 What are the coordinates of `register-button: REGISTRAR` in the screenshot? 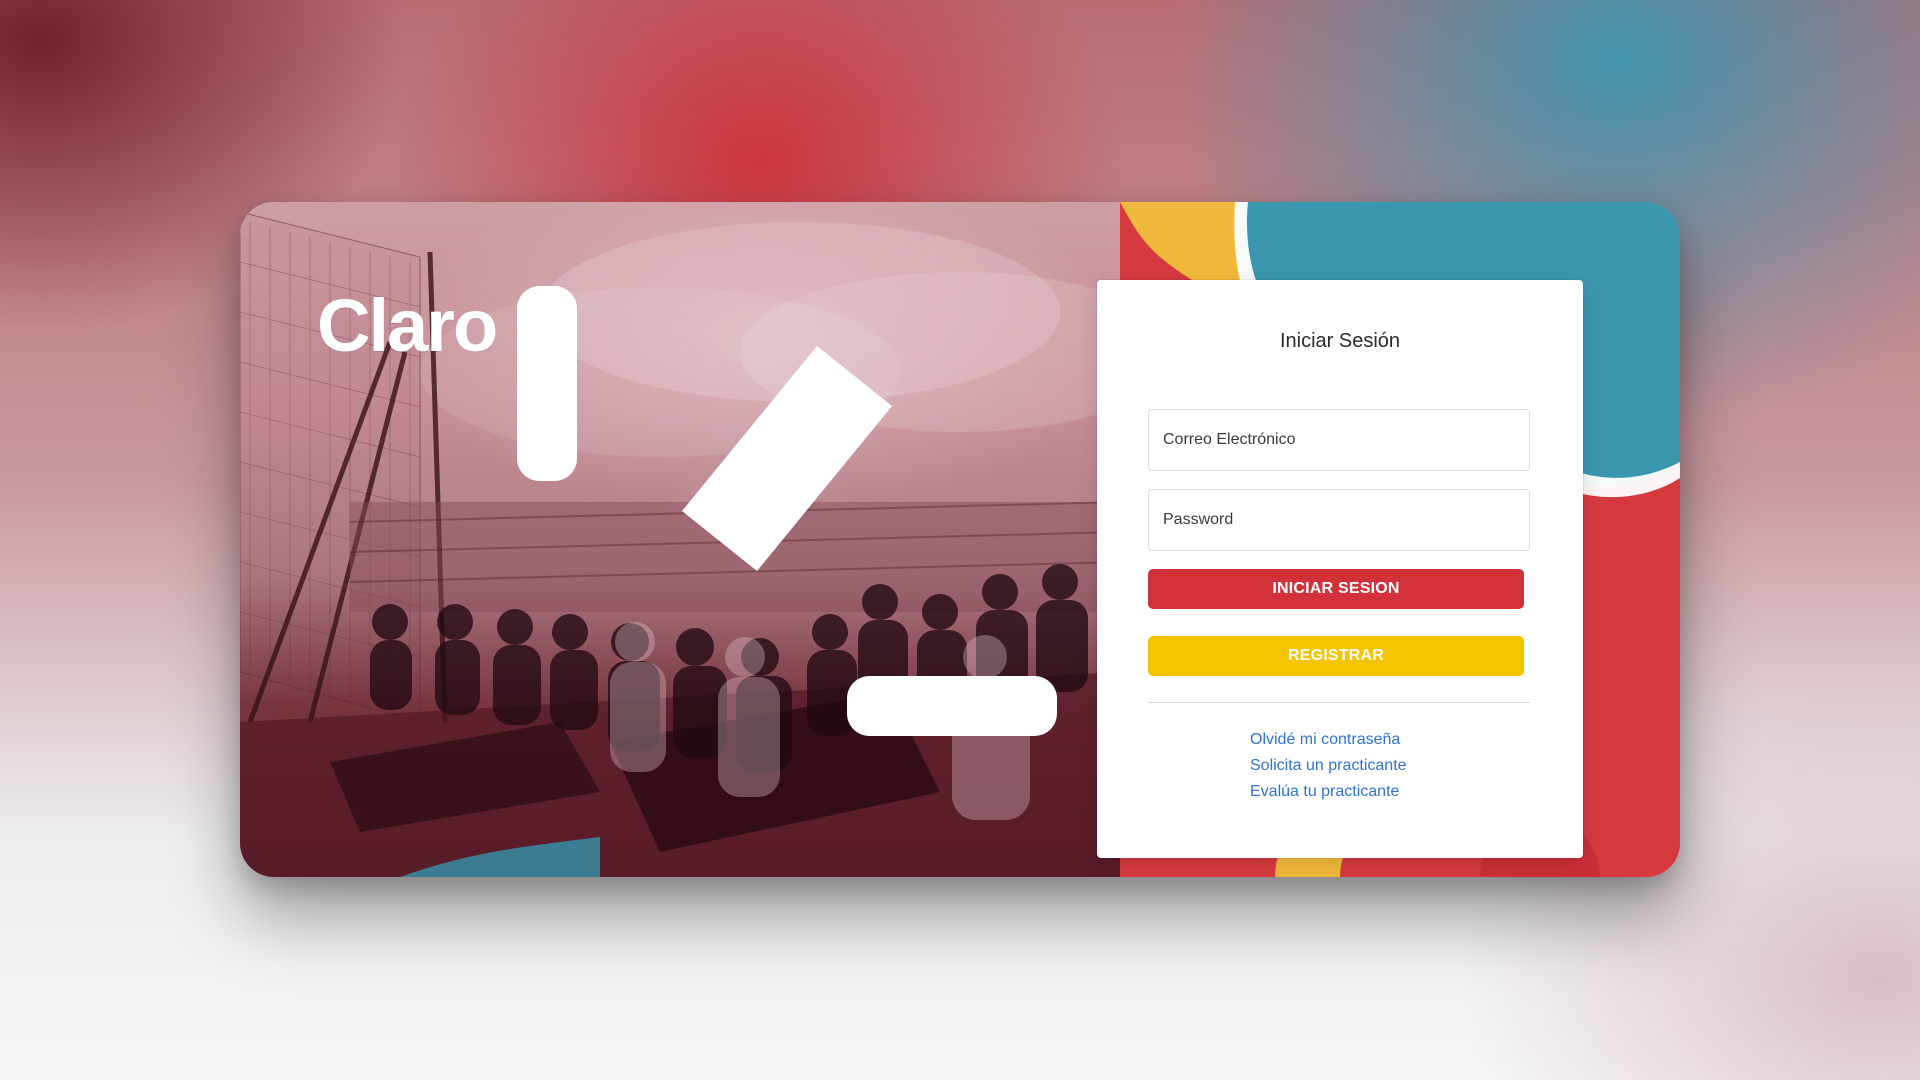 It's located at (1336, 656).